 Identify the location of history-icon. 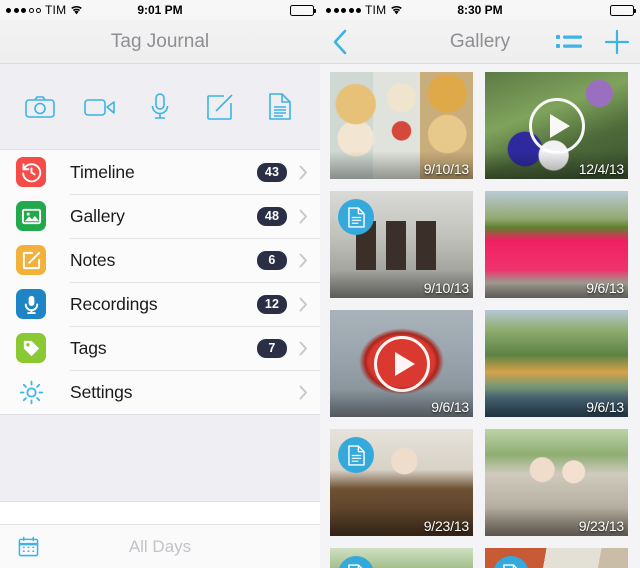
(31, 172).